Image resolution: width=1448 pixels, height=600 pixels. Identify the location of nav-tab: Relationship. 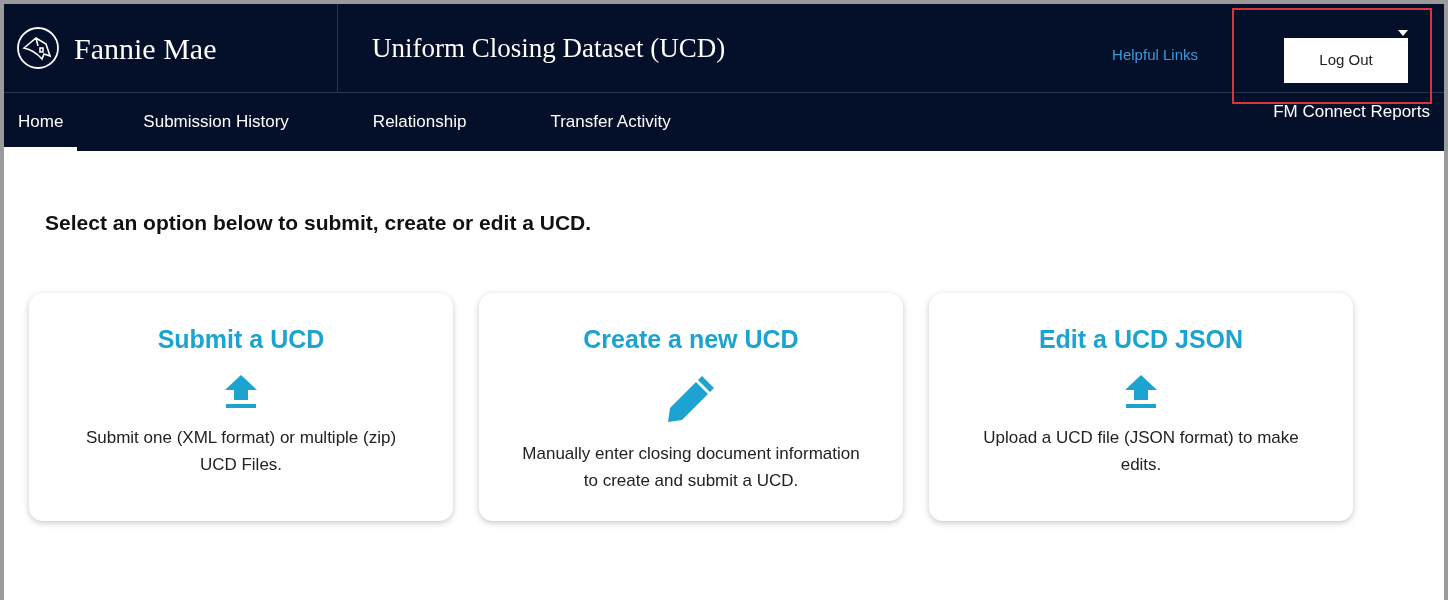
(419, 122).